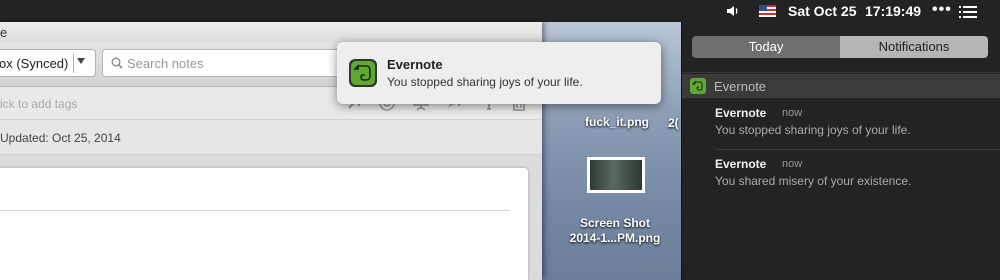 The width and height of the screenshot is (1000, 280). Describe the element at coordinates (4, 32) in the screenshot. I see `window-title: e` at that location.